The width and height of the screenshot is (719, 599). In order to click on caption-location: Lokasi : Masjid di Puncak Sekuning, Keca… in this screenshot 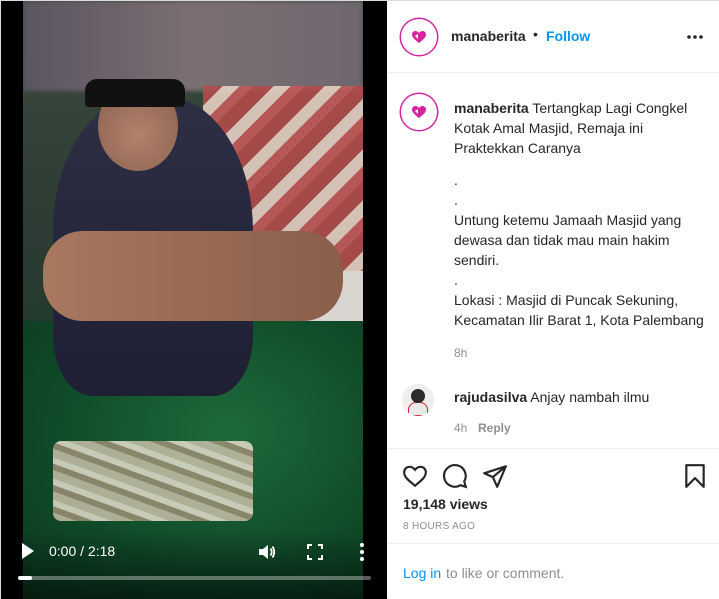, I will do `click(579, 310)`.